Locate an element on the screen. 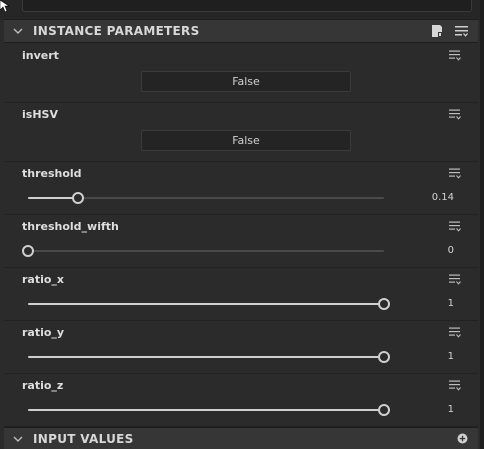 This screenshot has width=484, height=449. threshold-wifth-slider is located at coordinates (203, 251).